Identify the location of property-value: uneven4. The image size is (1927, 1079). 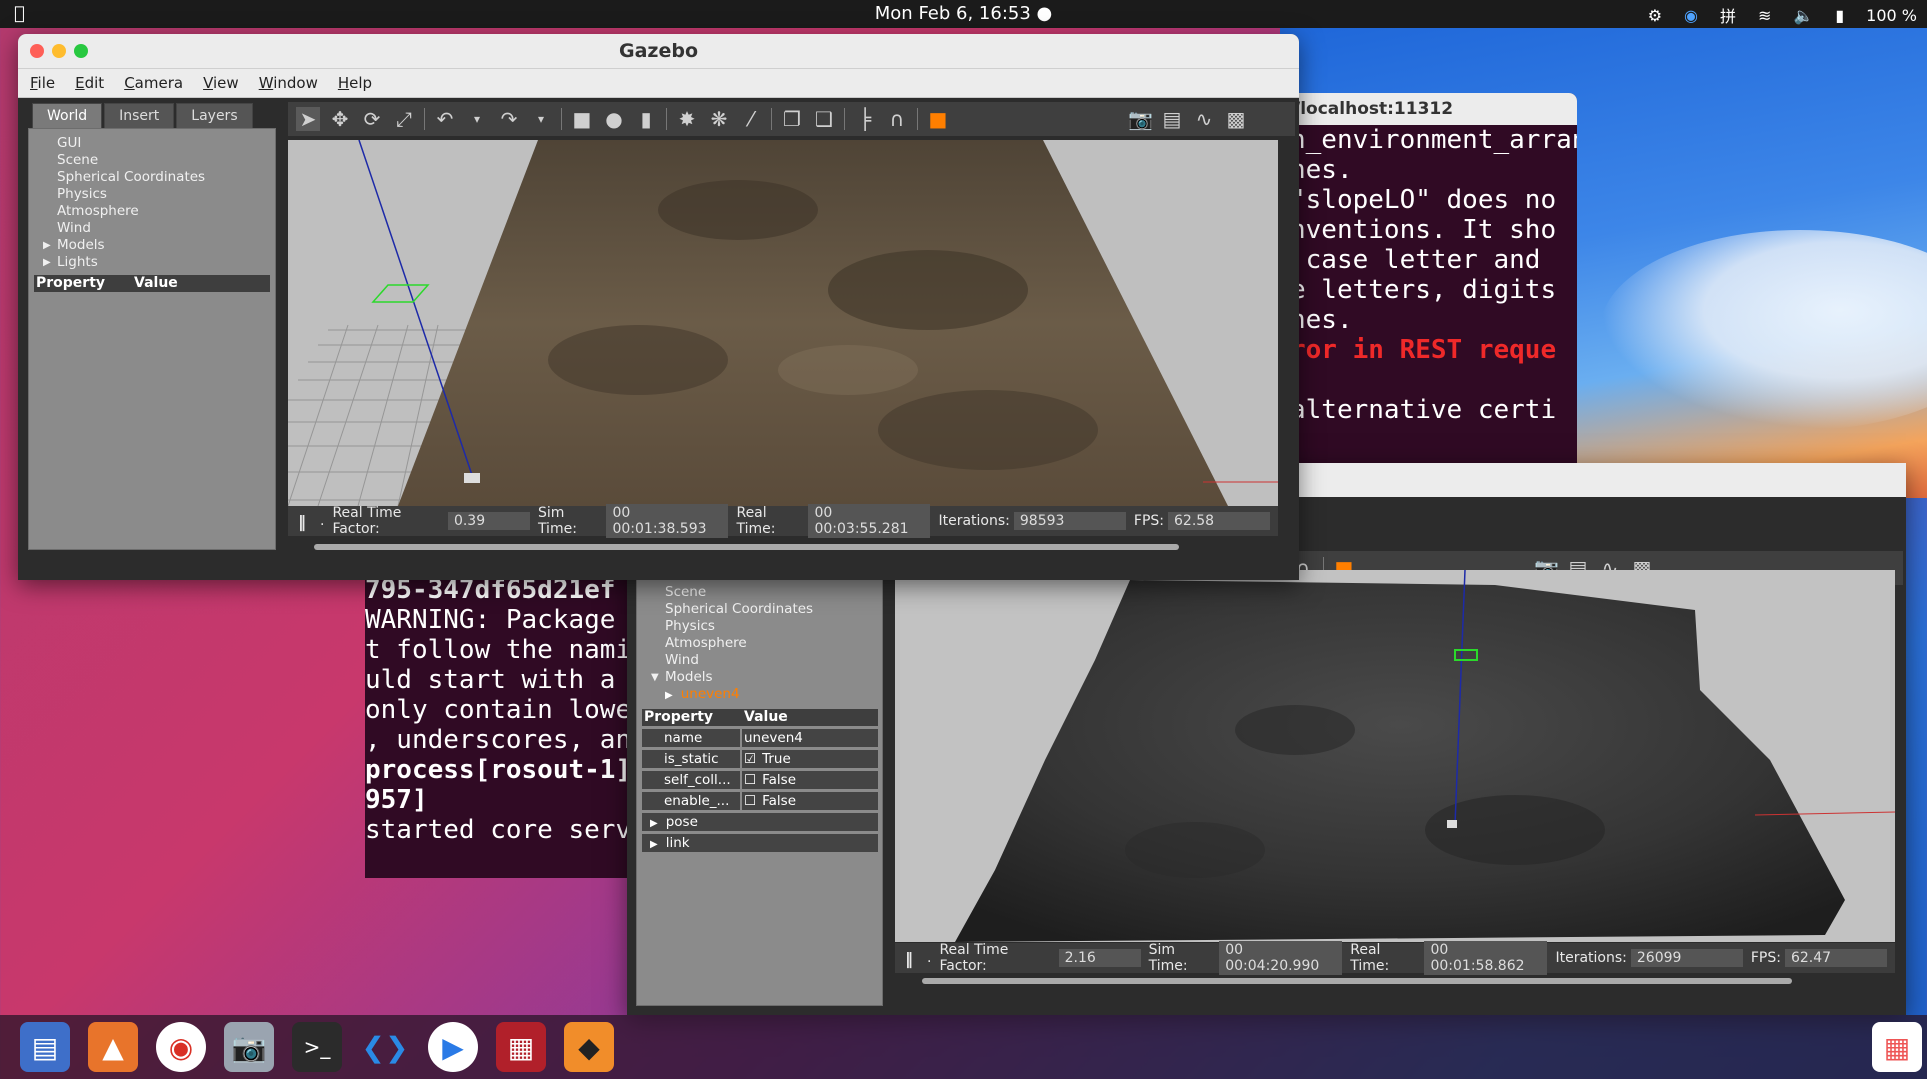
(810, 738).